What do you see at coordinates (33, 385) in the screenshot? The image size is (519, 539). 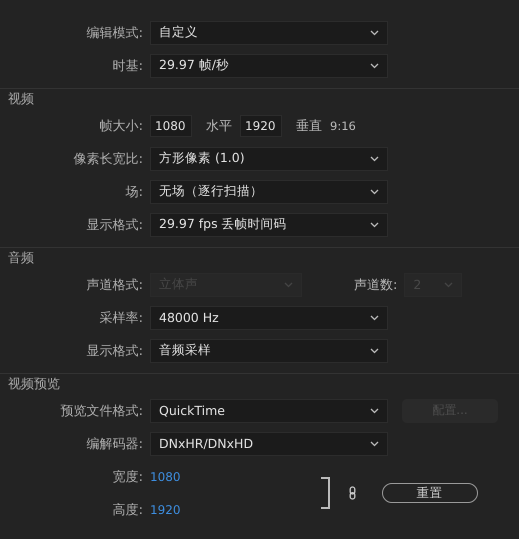 I see `section-title: 视频预览` at bounding box center [33, 385].